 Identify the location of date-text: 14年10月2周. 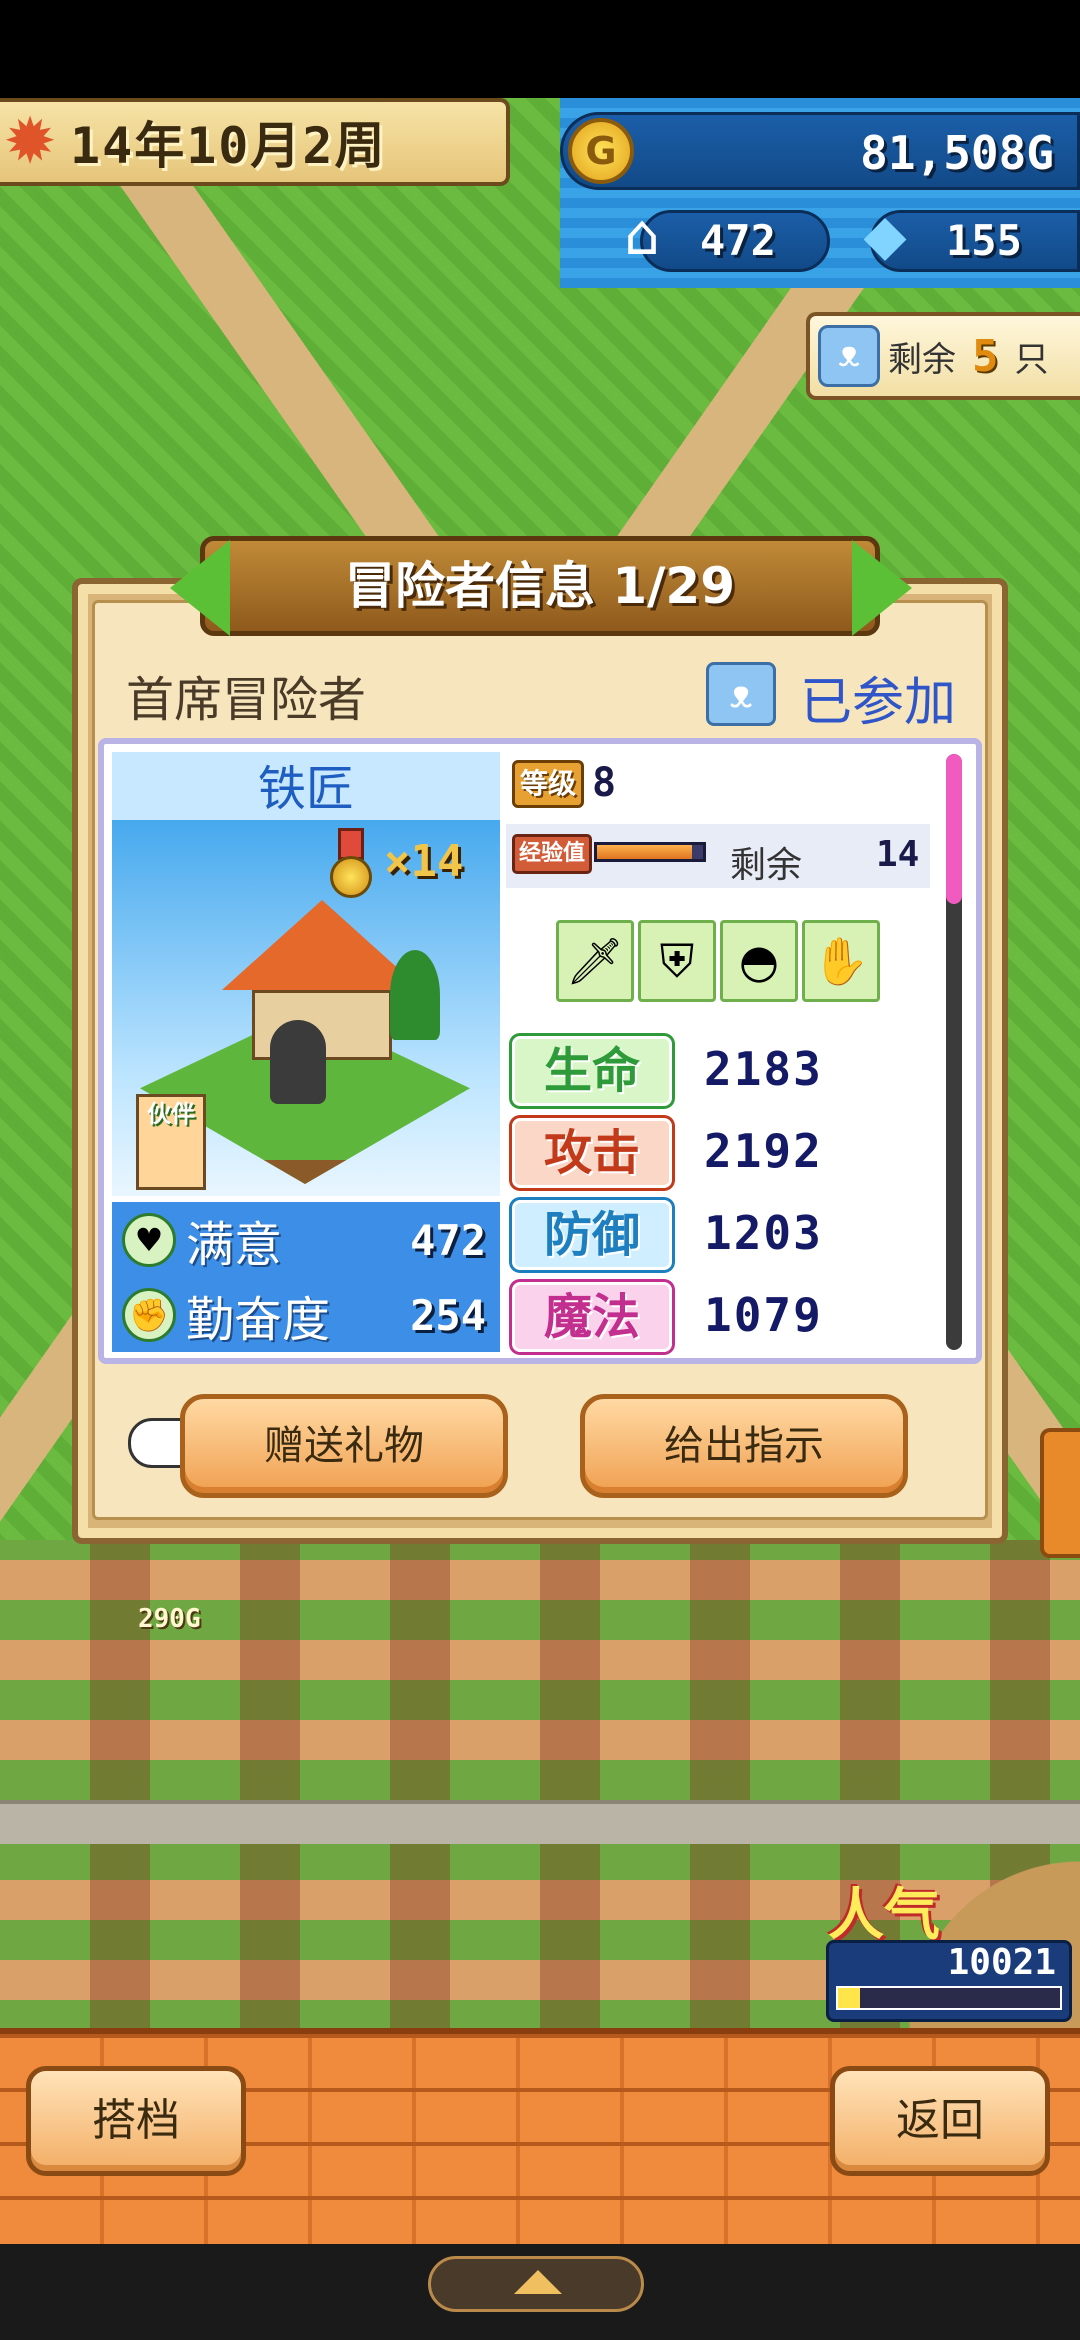
(228, 146).